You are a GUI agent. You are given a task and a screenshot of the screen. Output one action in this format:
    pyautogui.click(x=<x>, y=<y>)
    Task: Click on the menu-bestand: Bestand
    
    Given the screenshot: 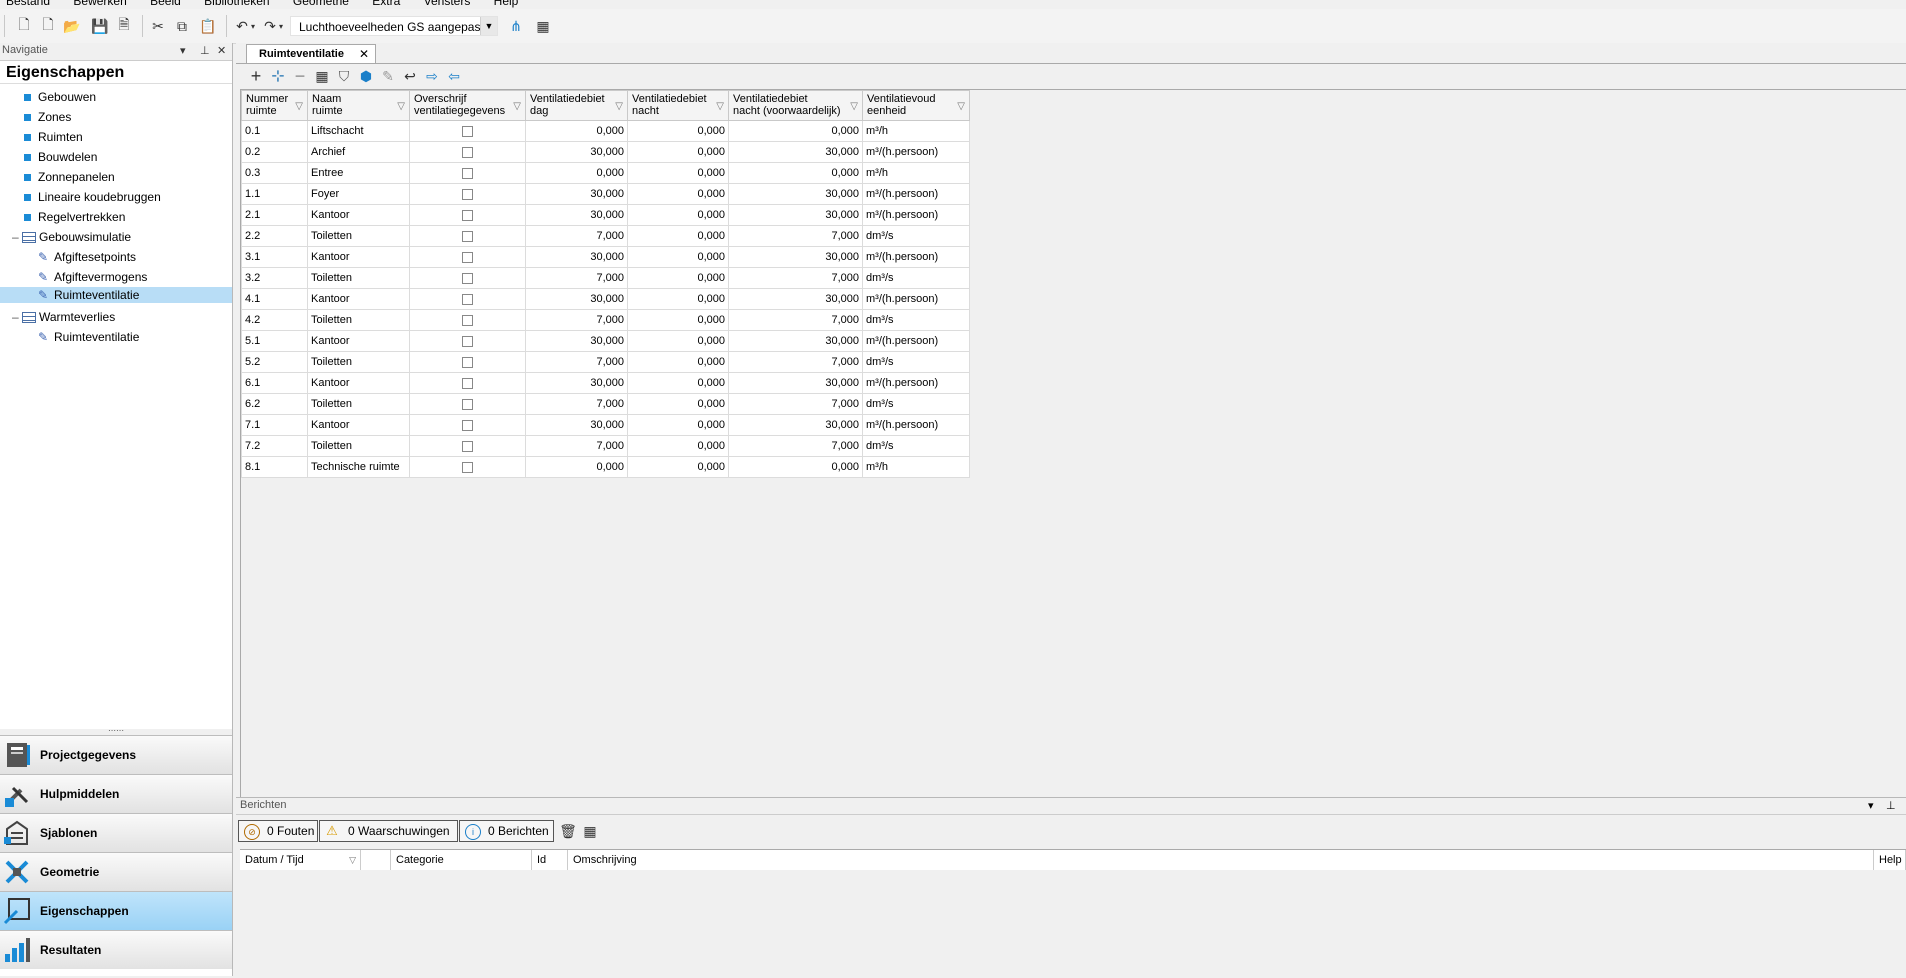 What is the action you would take?
    pyautogui.click(x=28, y=4)
    